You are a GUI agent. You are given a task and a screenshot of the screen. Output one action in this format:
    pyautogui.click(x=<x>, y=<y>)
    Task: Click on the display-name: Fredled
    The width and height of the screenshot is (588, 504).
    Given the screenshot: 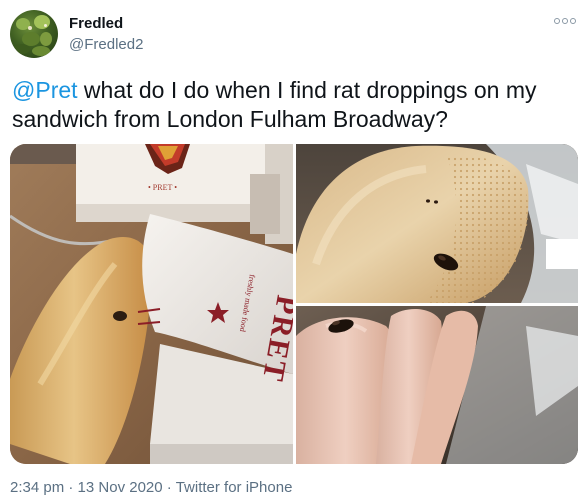 What is the action you would take?
    pyautogui.click(x=96, y=23)
    